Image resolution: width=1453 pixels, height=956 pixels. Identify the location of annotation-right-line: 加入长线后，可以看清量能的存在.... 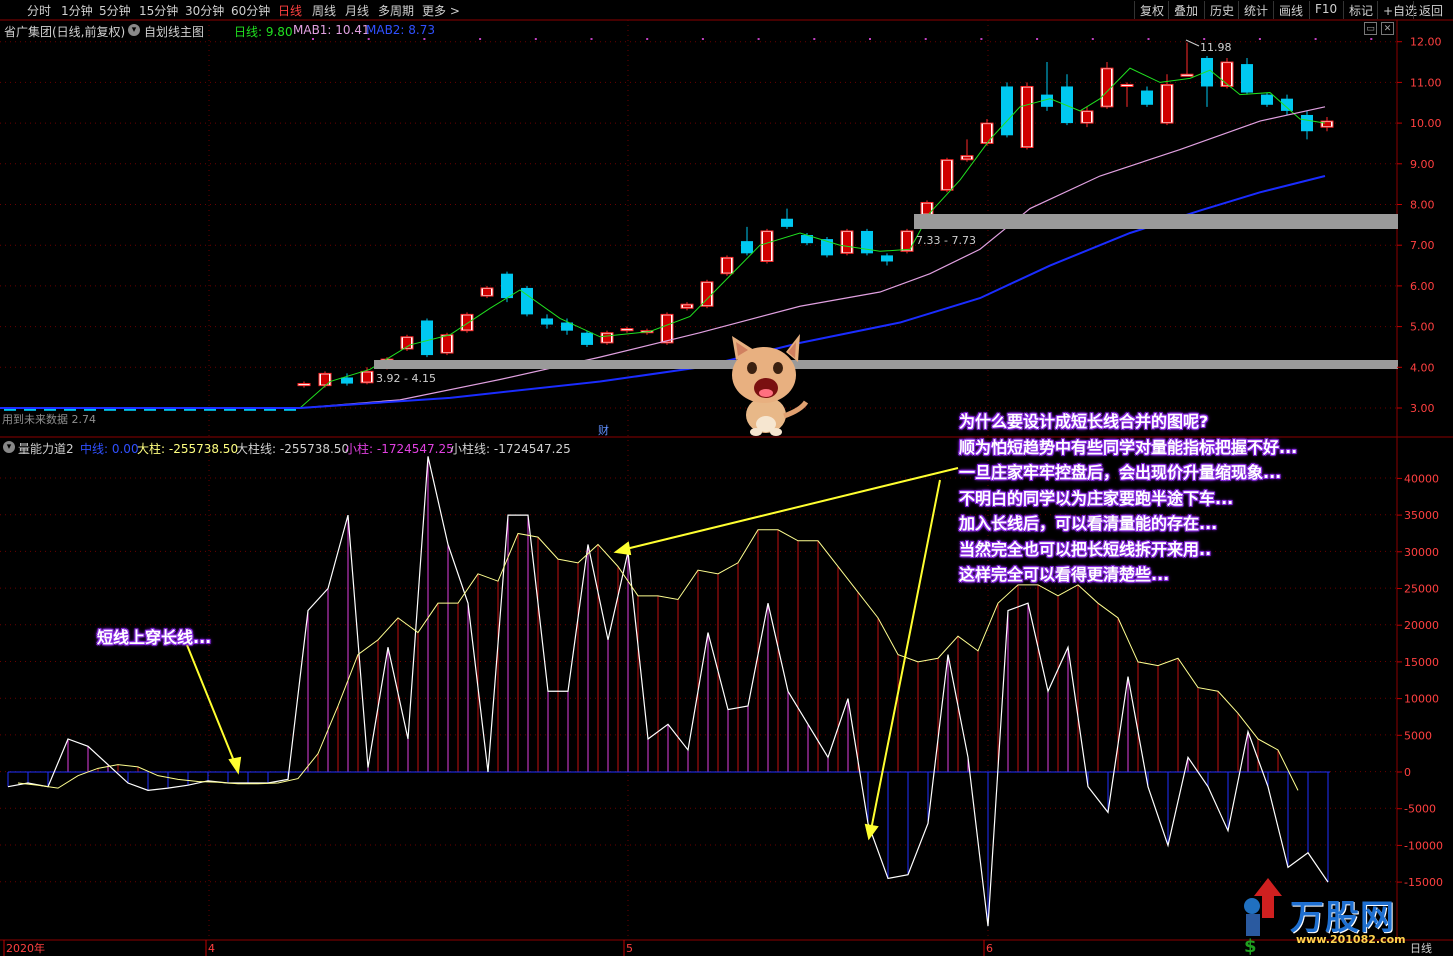
(1088, 523).